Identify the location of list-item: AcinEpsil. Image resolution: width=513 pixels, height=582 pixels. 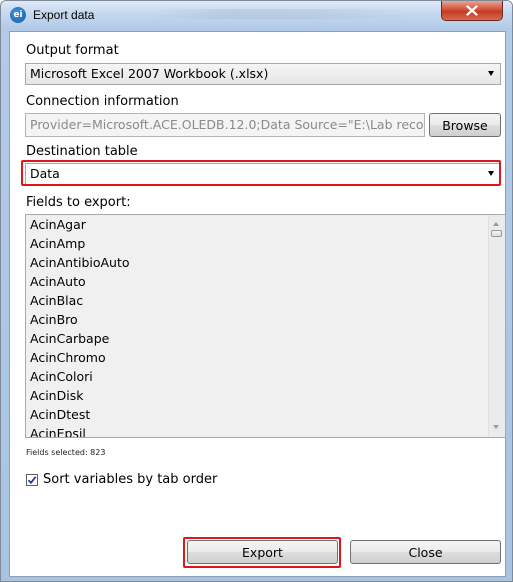
(257, 430).